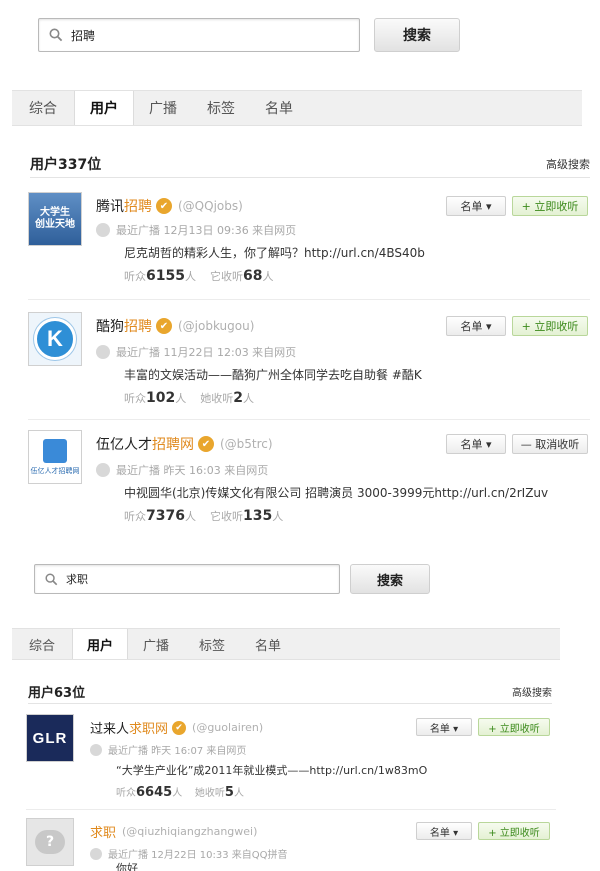 The image size is (600, 871). I want to click on result-header: 用户63位 高级搜索, so click(290, 692).